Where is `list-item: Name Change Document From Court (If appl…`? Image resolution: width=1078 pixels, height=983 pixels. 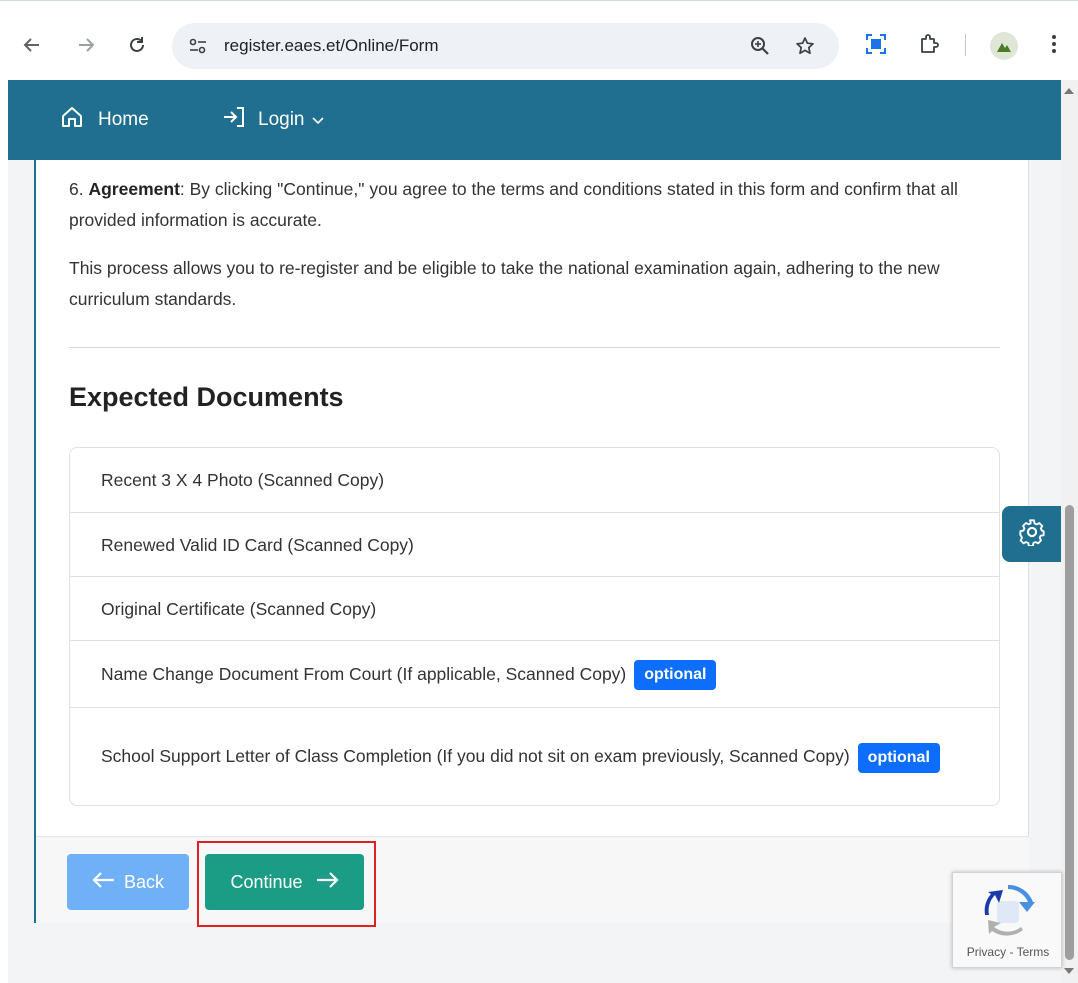
list-item: Name Change Document From Court (If appl… is located at coordinates (534, 673).